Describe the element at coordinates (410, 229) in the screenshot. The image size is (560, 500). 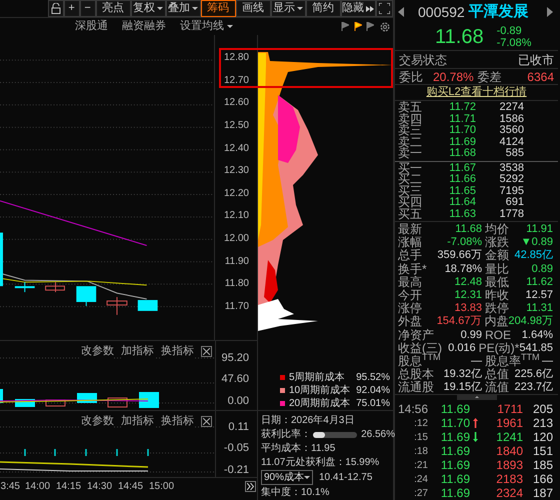
I see `stat-label: 最新` at that location.